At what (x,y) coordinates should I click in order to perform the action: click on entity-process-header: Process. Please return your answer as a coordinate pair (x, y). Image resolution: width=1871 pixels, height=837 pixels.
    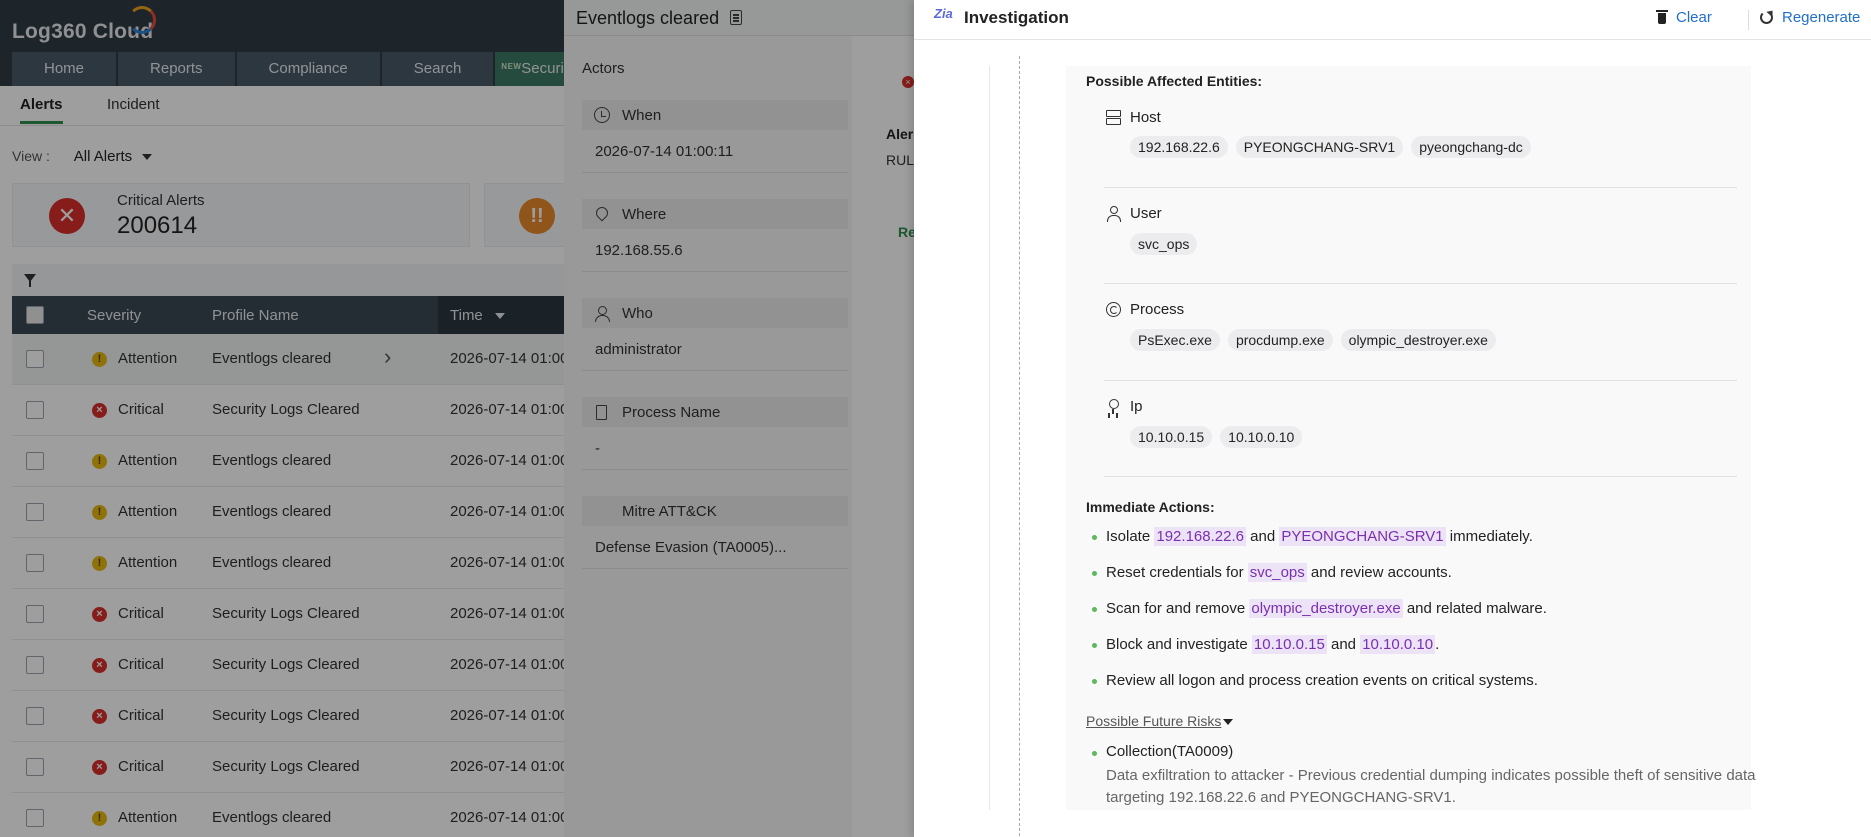
    Looking at the image, I should click on (1145, 309).